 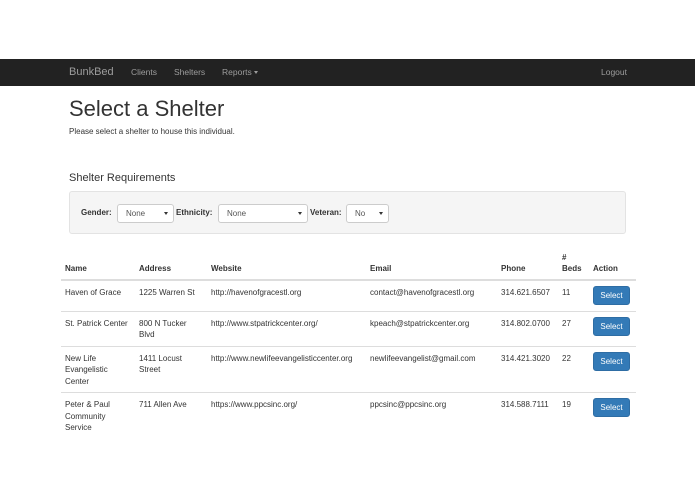 I want to click on gender-select: None, so click(x=145, y=213).